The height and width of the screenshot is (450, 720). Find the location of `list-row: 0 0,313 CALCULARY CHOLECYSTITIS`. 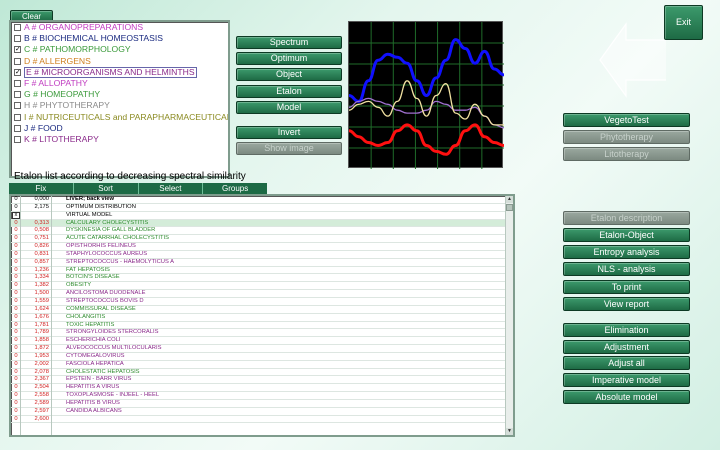

list-row: 0 0,313 CALCULARY CHOLECYSTITIS is located at coordinates (262, 223).